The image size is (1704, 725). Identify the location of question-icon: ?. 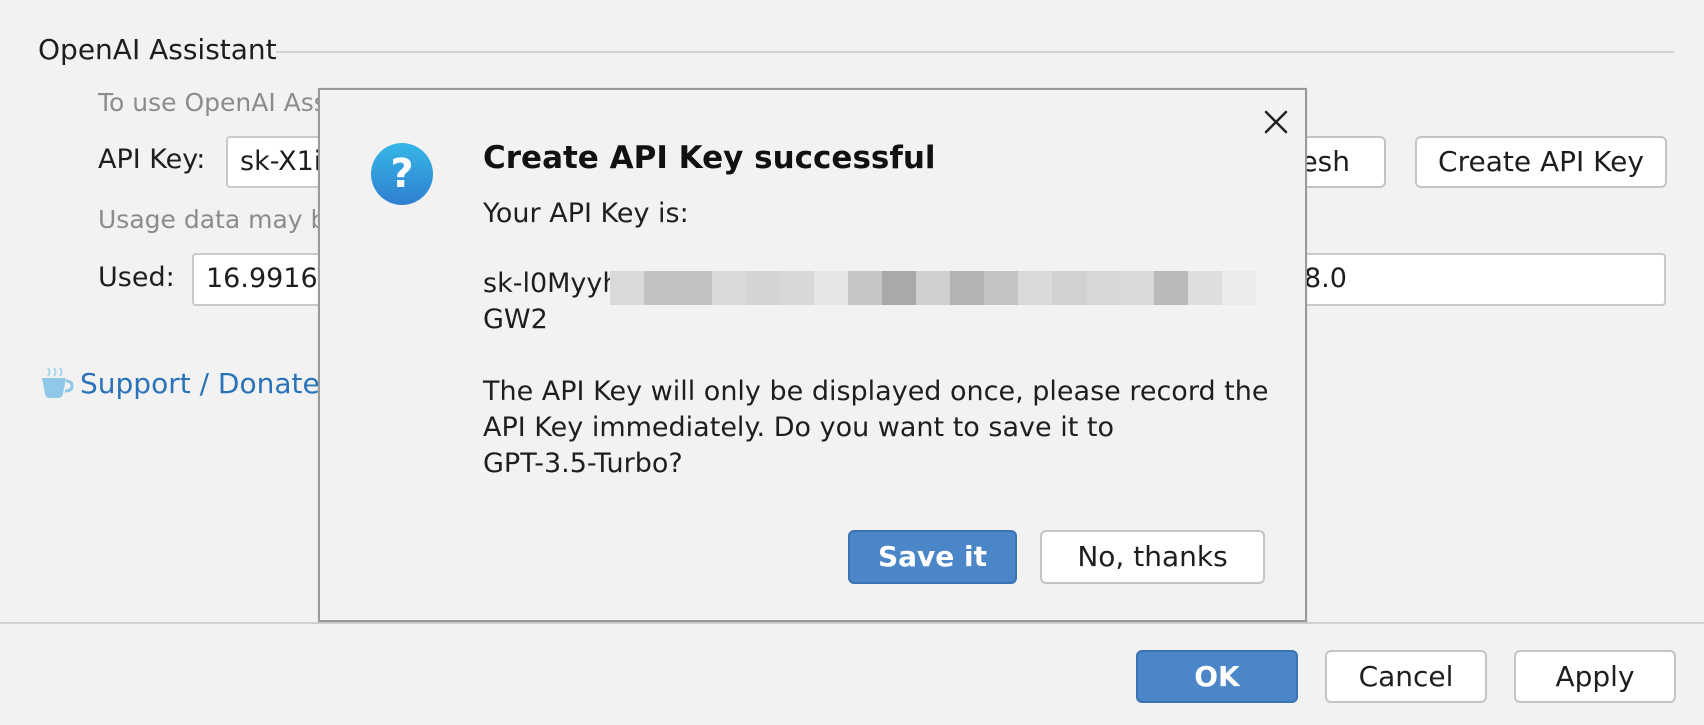
(402, 174).